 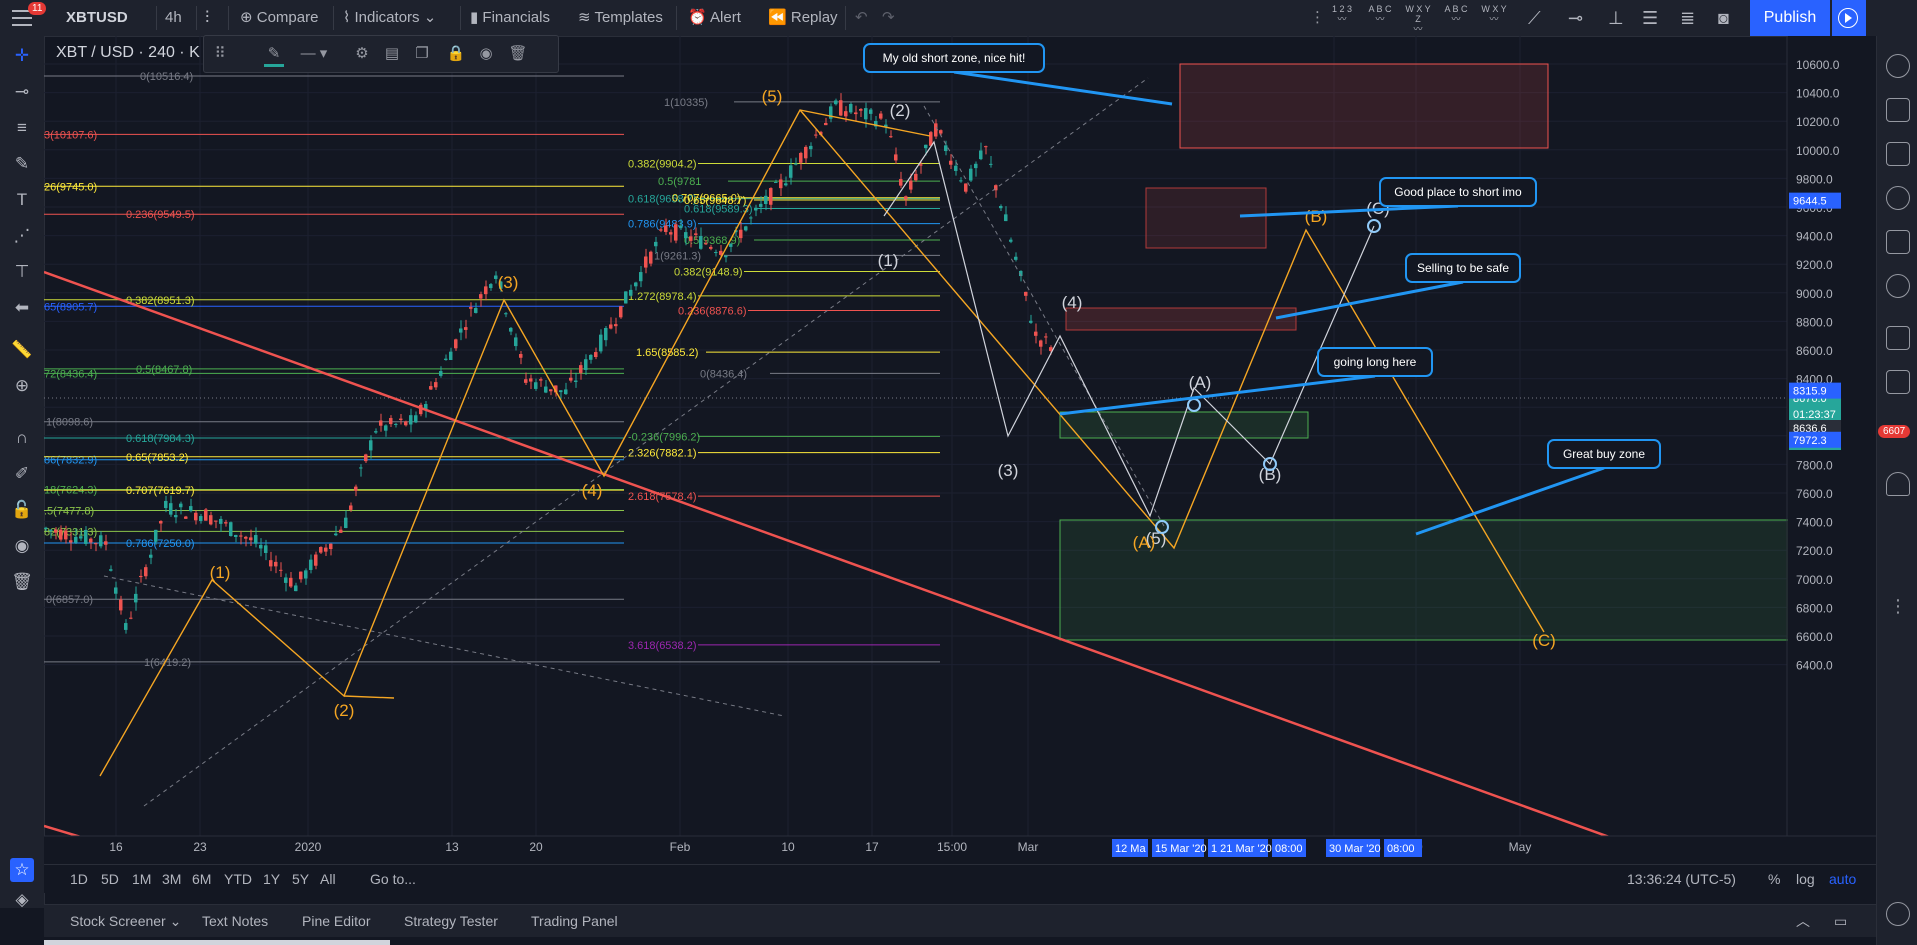 I want to click on news-icon, so click(x=1898, y=154).